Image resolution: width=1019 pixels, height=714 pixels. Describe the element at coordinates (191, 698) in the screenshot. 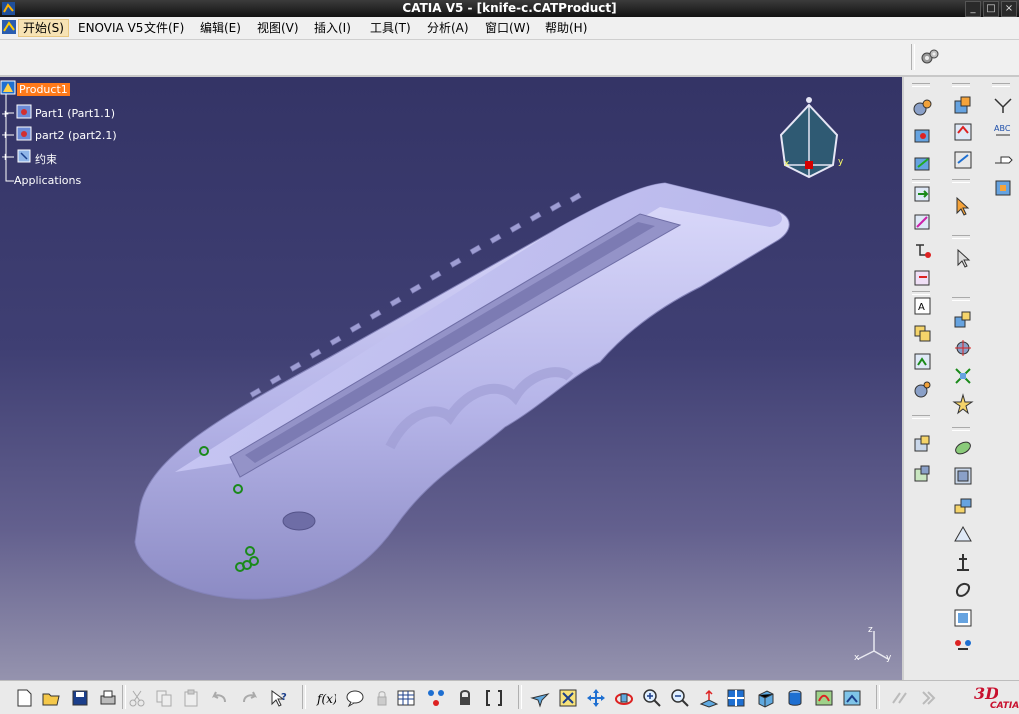

I see `paste-icon` at that location.